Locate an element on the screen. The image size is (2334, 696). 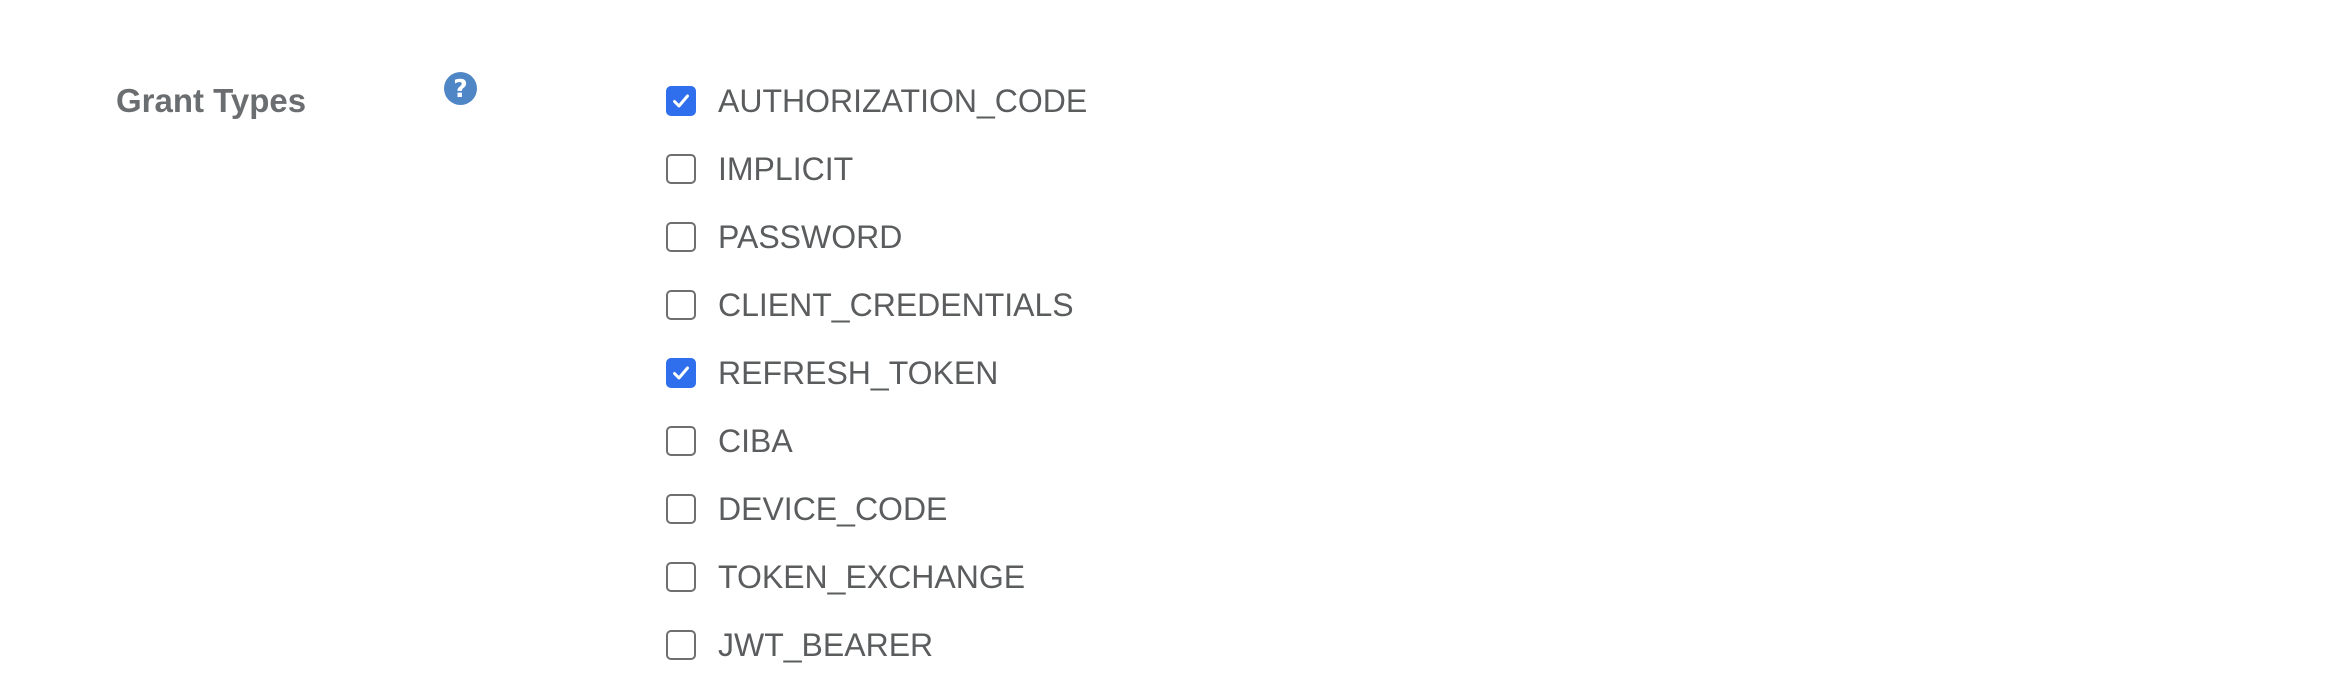
grant-types-label: Grant Types is located at coordinates (211, 100).